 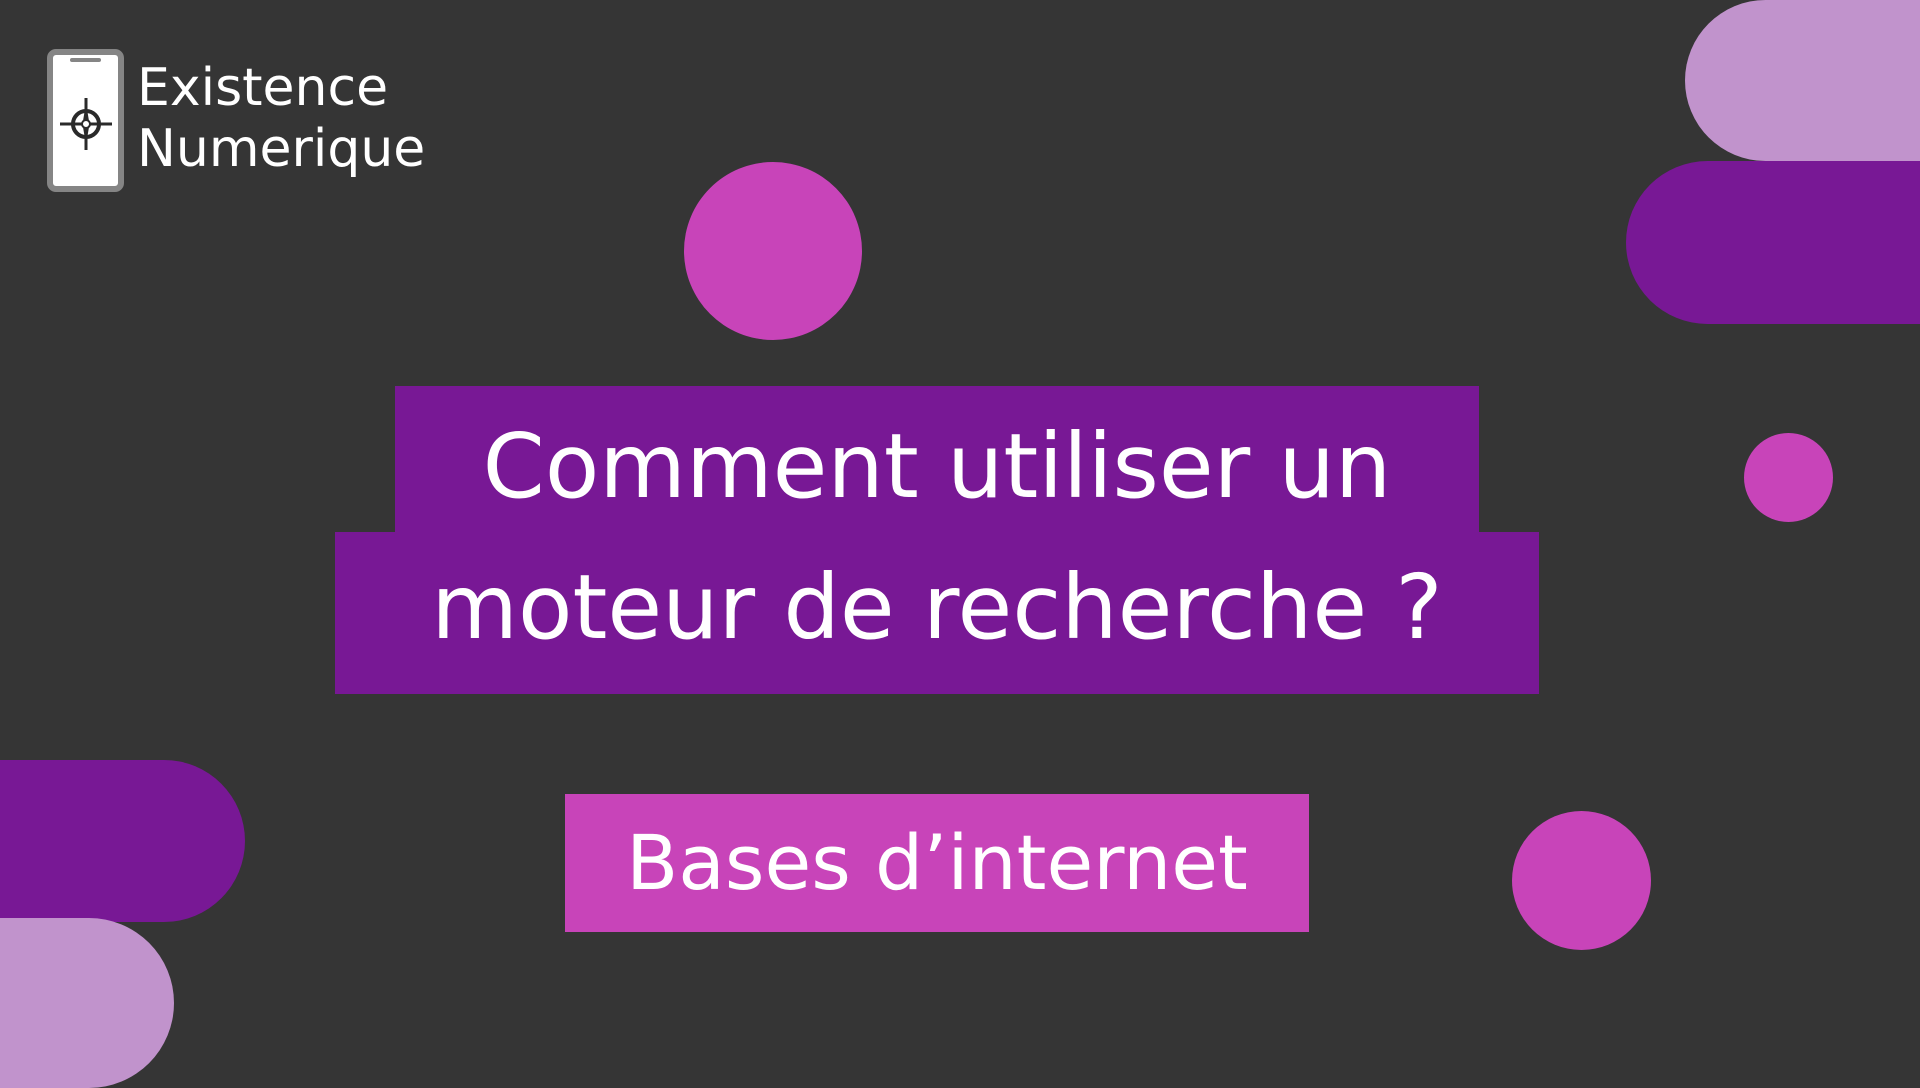 I want to click on brand-name: Existence Numerique, so click(x=281, y=119).